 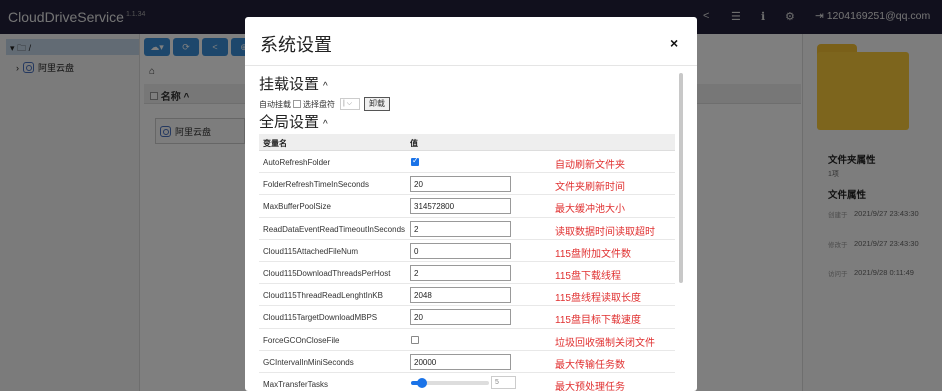 What do you see at coordinates (460, 361) in the screenshot?
I see `setting-input: 20000` at bounding box center [460, 361].